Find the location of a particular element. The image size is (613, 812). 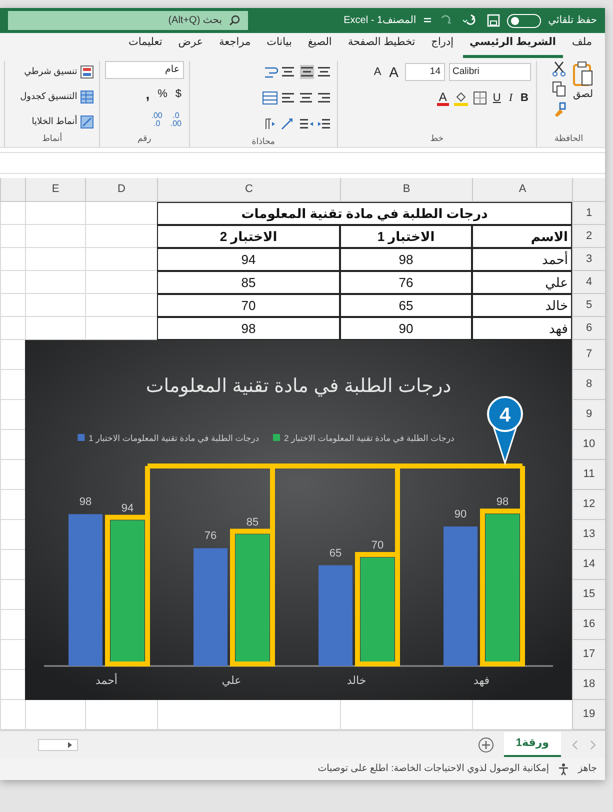

styles-menu-item: تنسيق شرطي is located at coordinates (57, 71).